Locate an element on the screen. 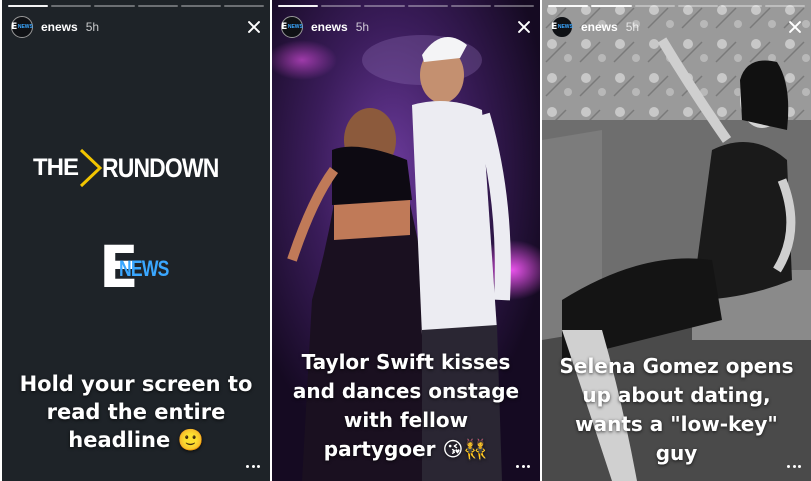 Image resolution: width=811 pixels, height=481 pixels. caption-line: read the entire is located at coordinates (136, 412).